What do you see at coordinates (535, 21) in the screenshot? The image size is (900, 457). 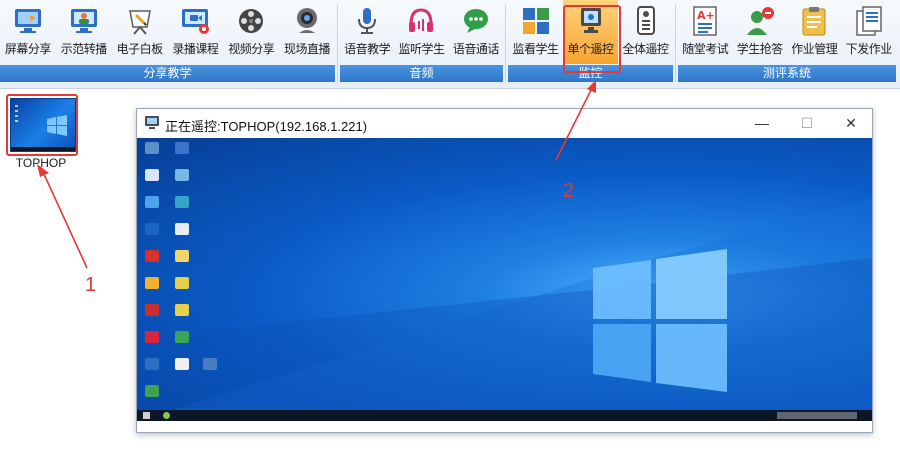 I see `monitor-grid-icon` at bounding box center [535, 21].